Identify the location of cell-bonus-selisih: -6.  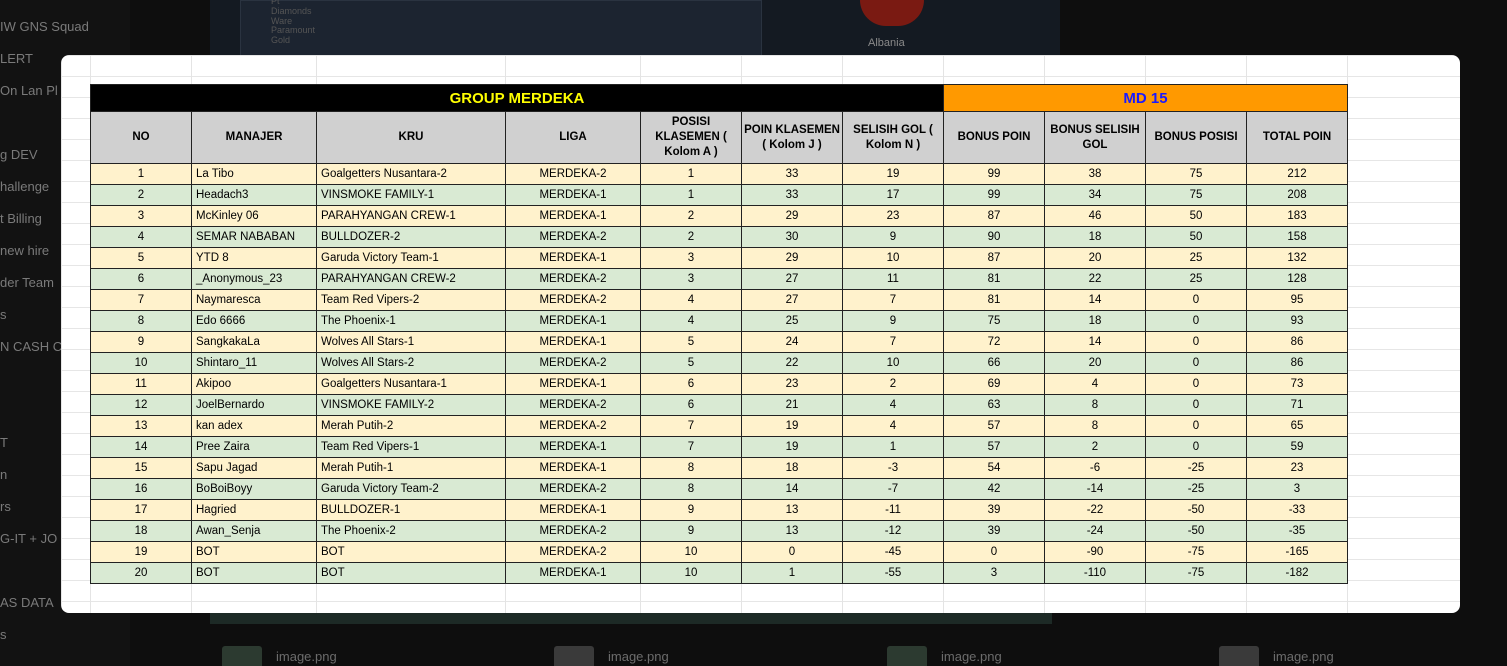
(1095, 468).